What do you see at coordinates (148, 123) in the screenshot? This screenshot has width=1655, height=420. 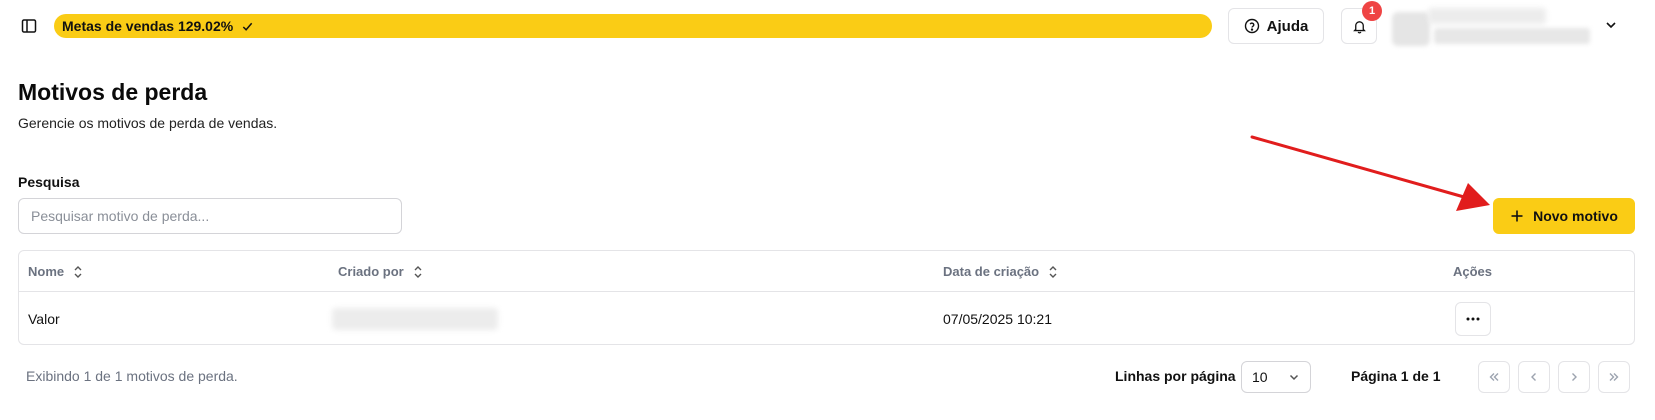 I see `page-subtitle: Gerencie os motivos de perda de vendas.` at bounding box center [148, 123].